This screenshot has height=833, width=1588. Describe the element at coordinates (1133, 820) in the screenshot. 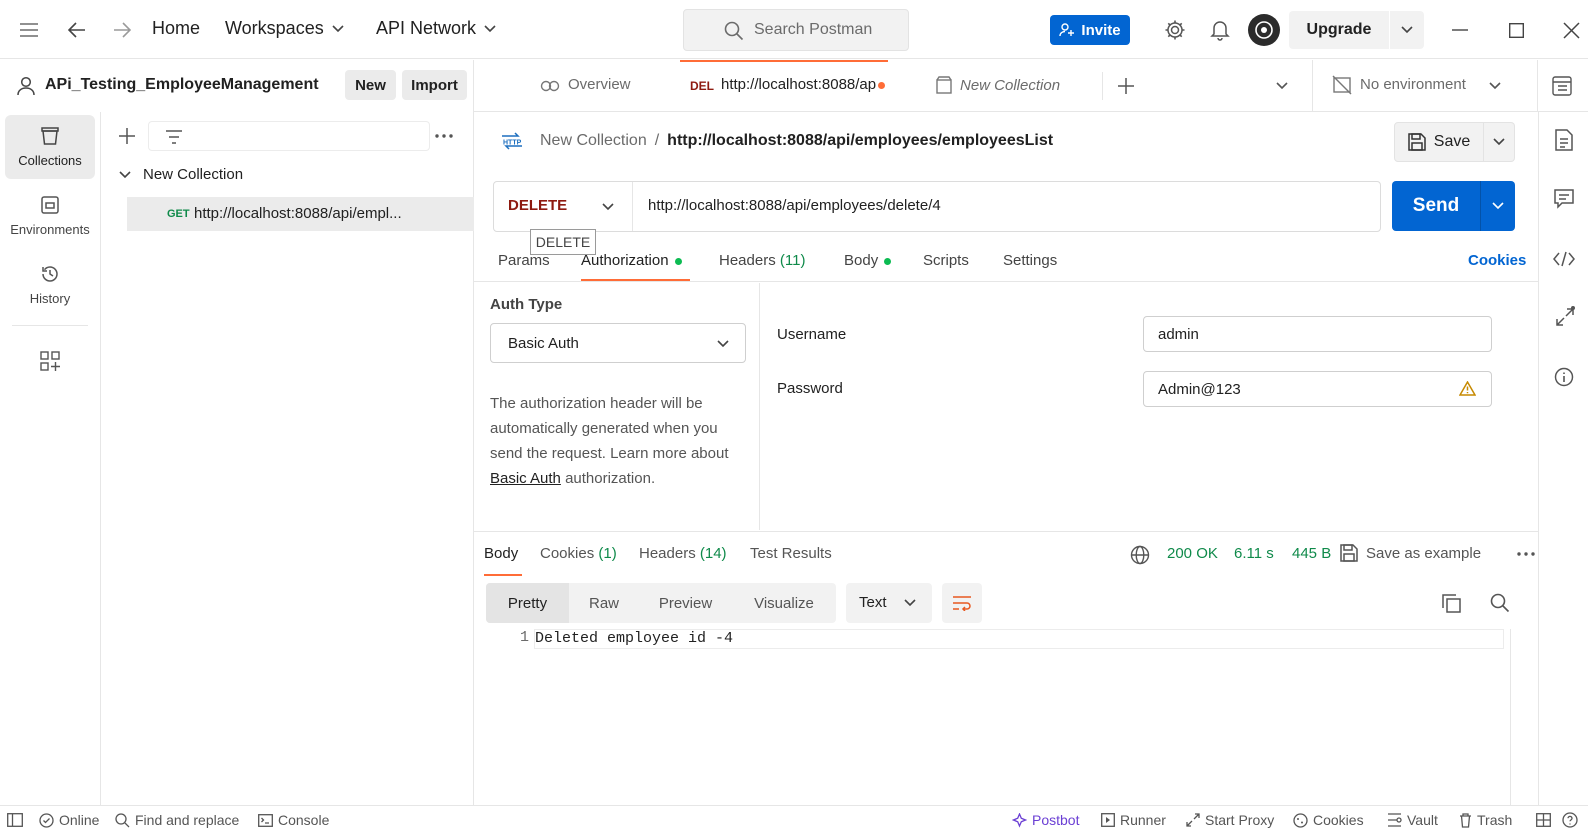

I see `runner-button: Runner` at that location.